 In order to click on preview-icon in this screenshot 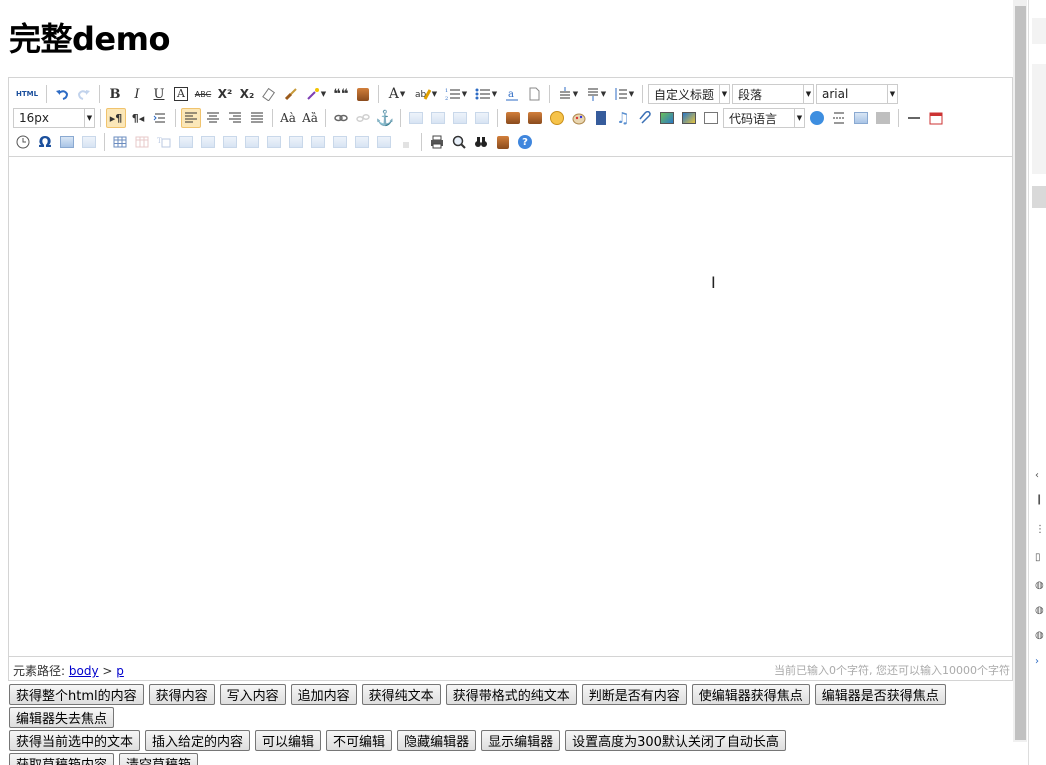, I will do `click(459, 142)`.